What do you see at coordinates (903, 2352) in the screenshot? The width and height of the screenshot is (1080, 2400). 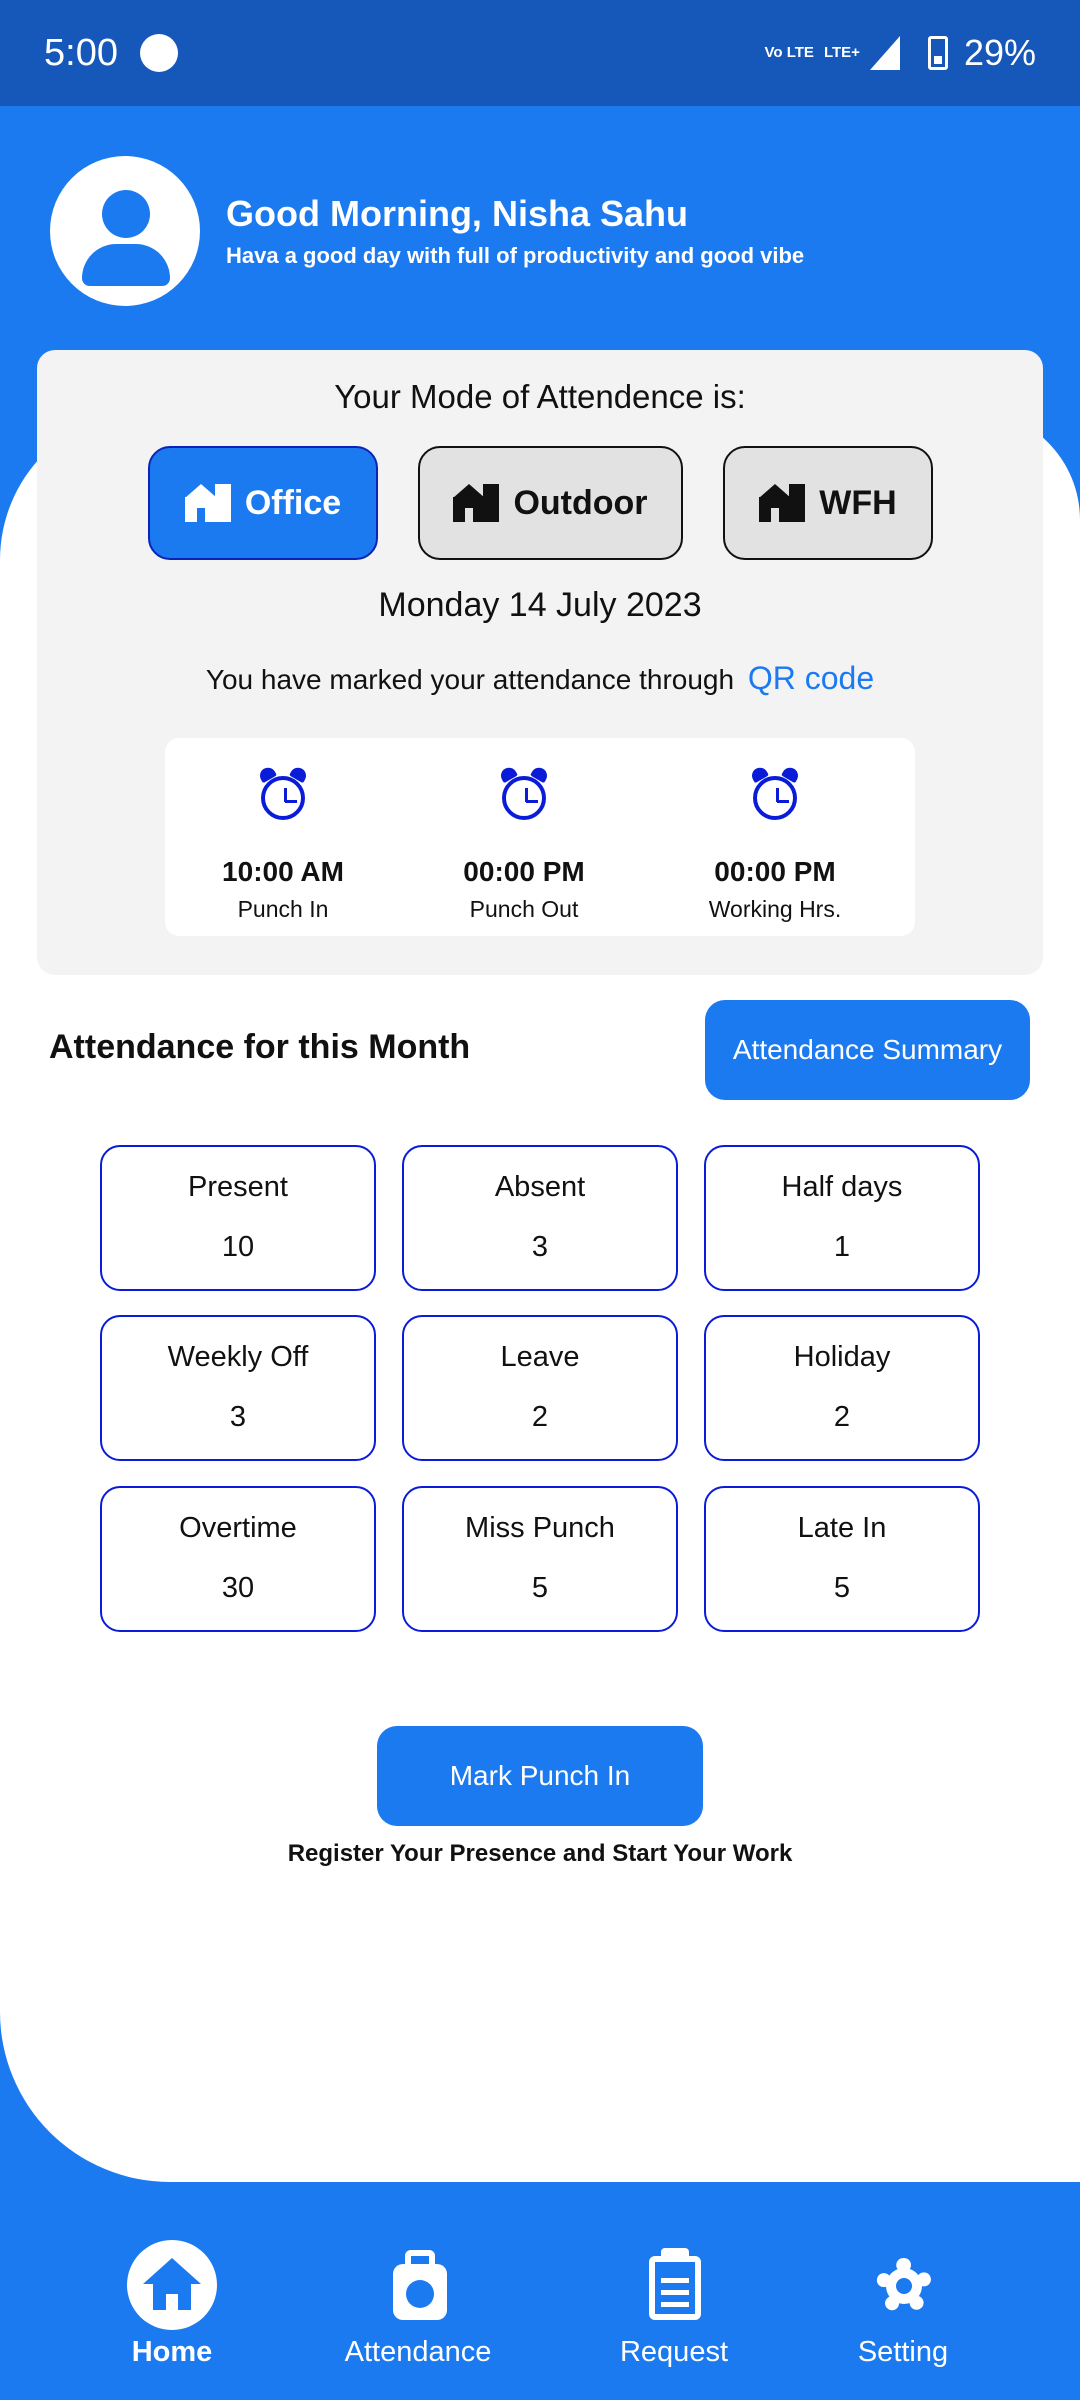 I see `nav-label-setting: Setting` at bounding box center [903, 2352].